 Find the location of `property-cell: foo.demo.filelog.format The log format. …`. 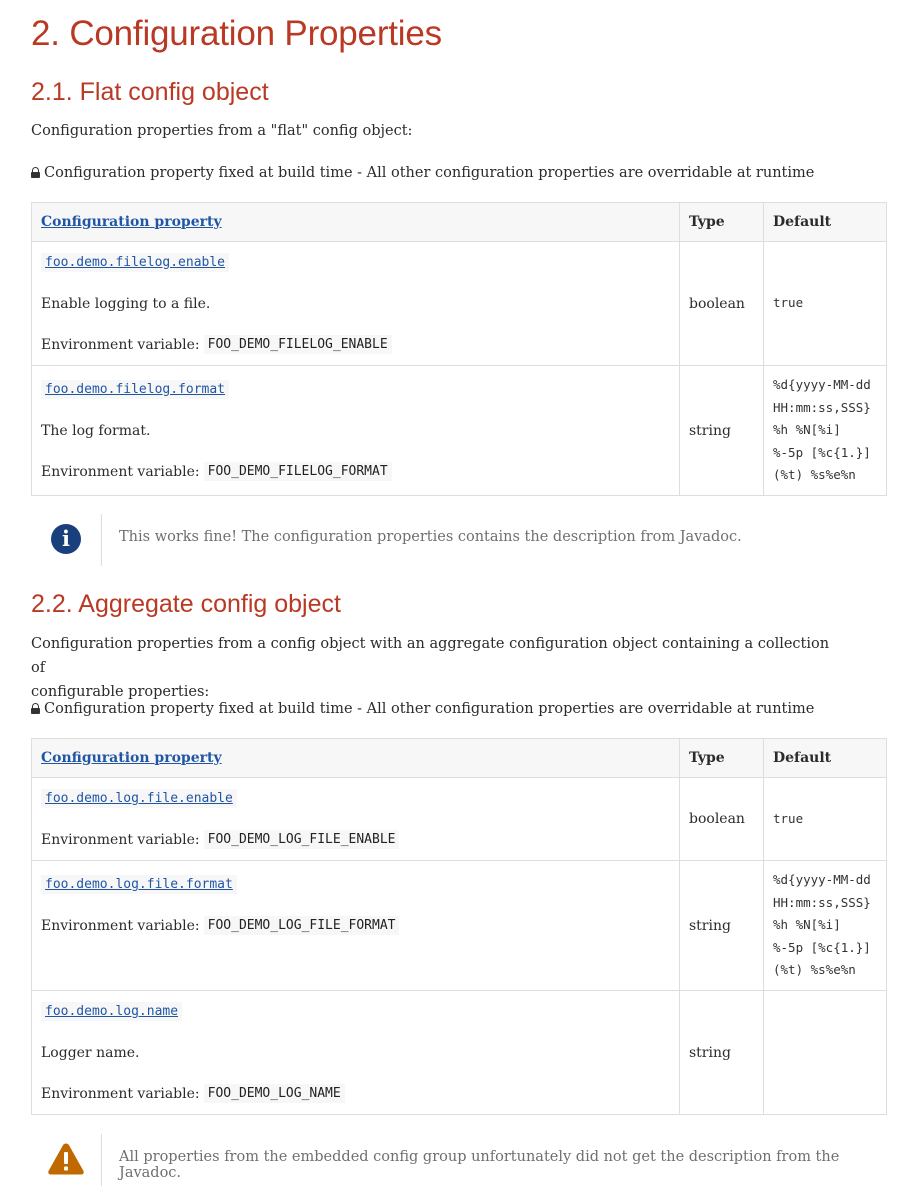

property-cell: foo.demo.filelog.format The log format. … is located at coordinates (355, 430).